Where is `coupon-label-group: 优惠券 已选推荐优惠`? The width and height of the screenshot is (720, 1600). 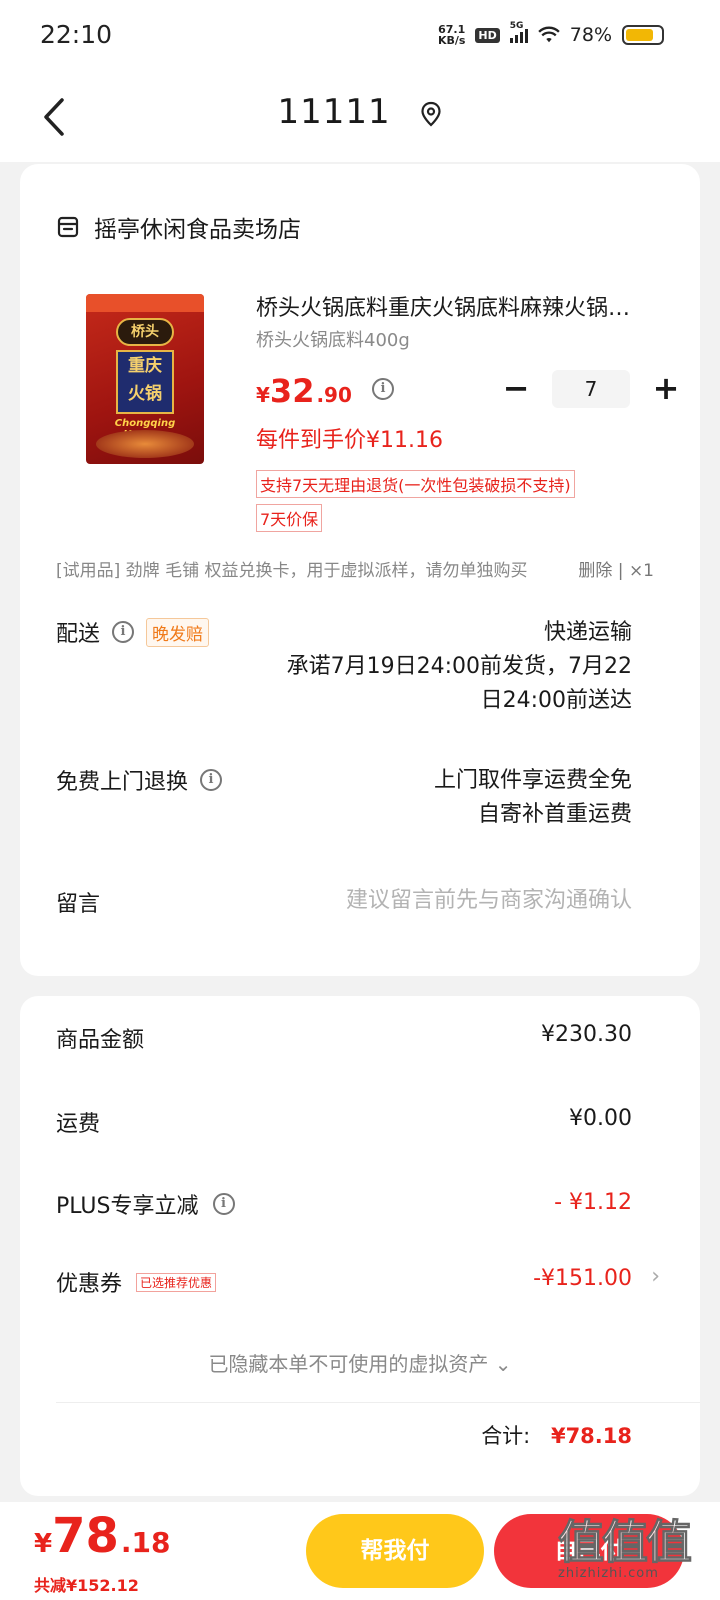
coupon-label-group: 优惠券 已选推荐优惠 is located at coordinates (136, 1282).